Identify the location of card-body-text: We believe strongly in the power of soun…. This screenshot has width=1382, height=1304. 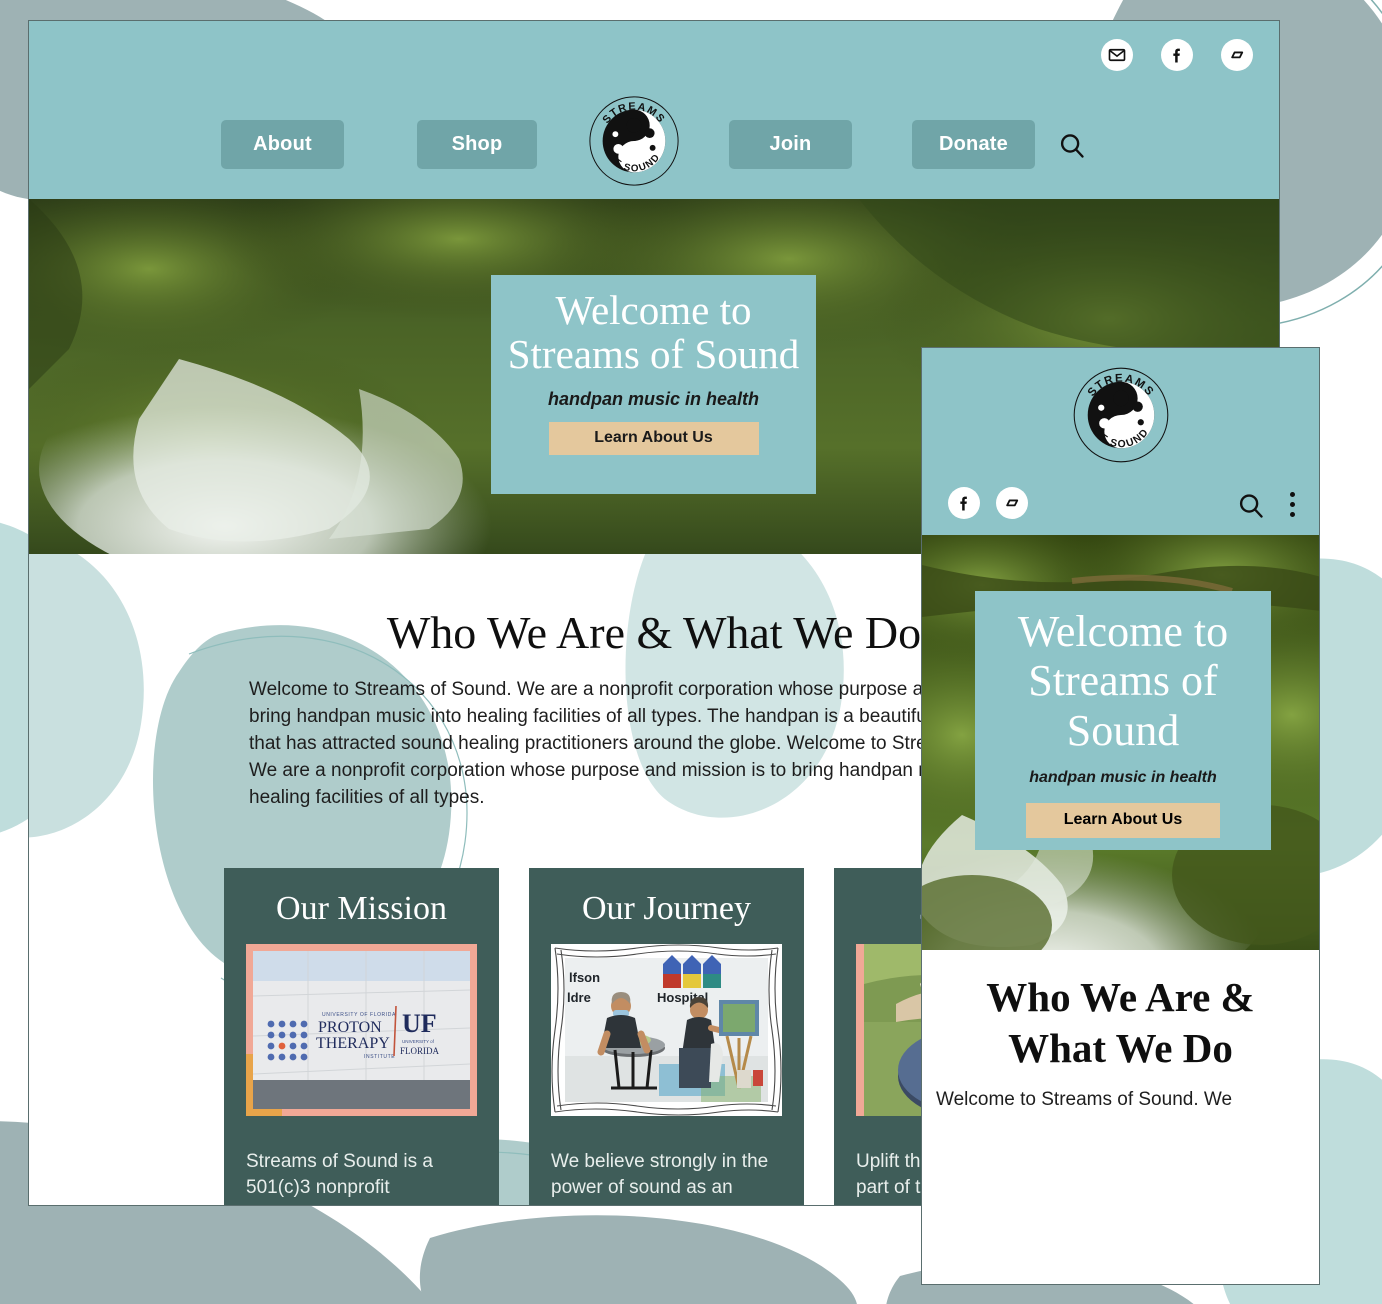
(660, 1177).